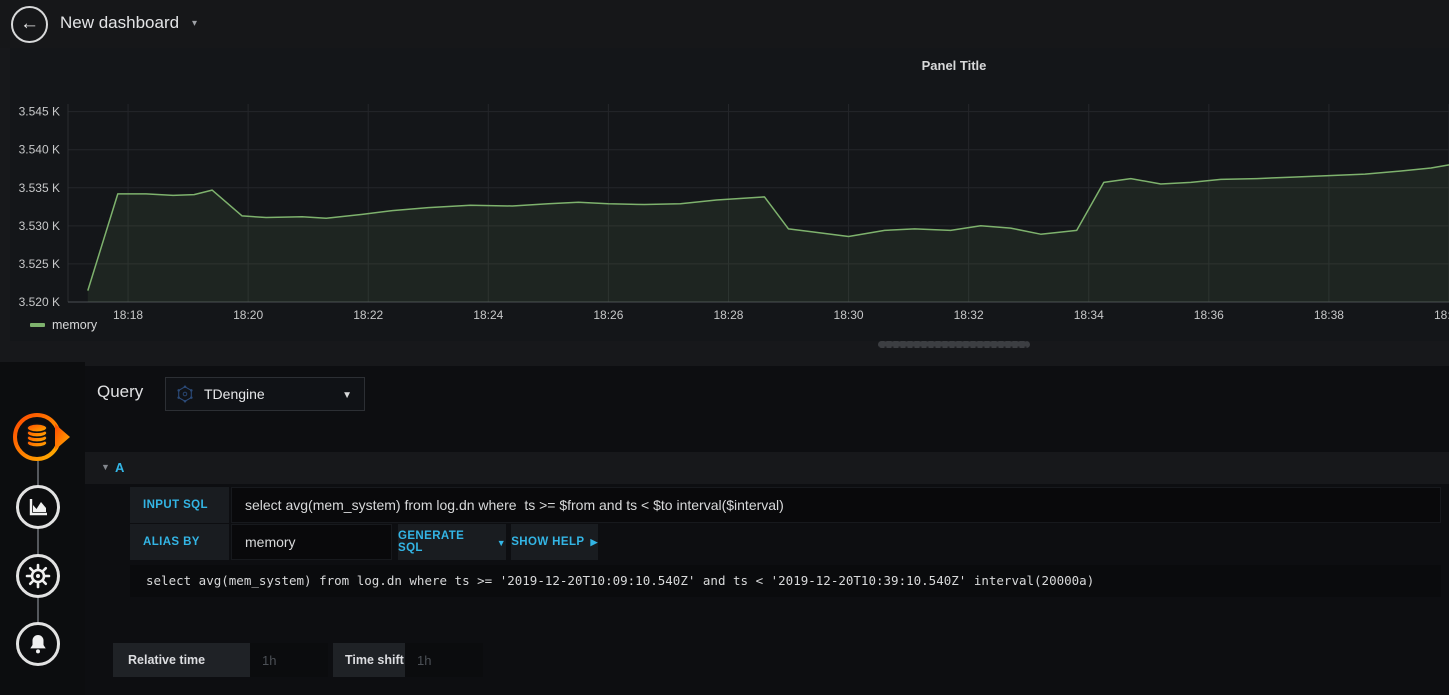 The height and width of the screenshot is (695, 1449). What do you see at coordinates (234, 394) in the screenshot?
I see `datasource-name: TDengine` at bounding box center [234, 394].